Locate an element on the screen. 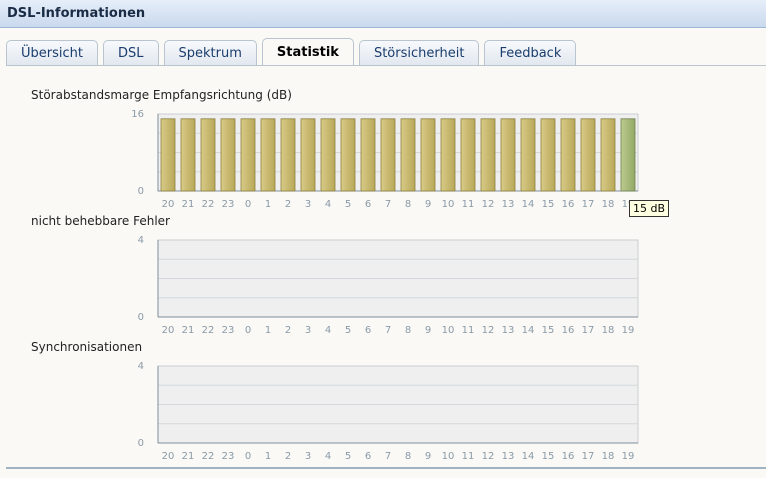 This screenshot has height=478, width=766. bar-tooltip: 15 dB is located at coordinates (649, 208).